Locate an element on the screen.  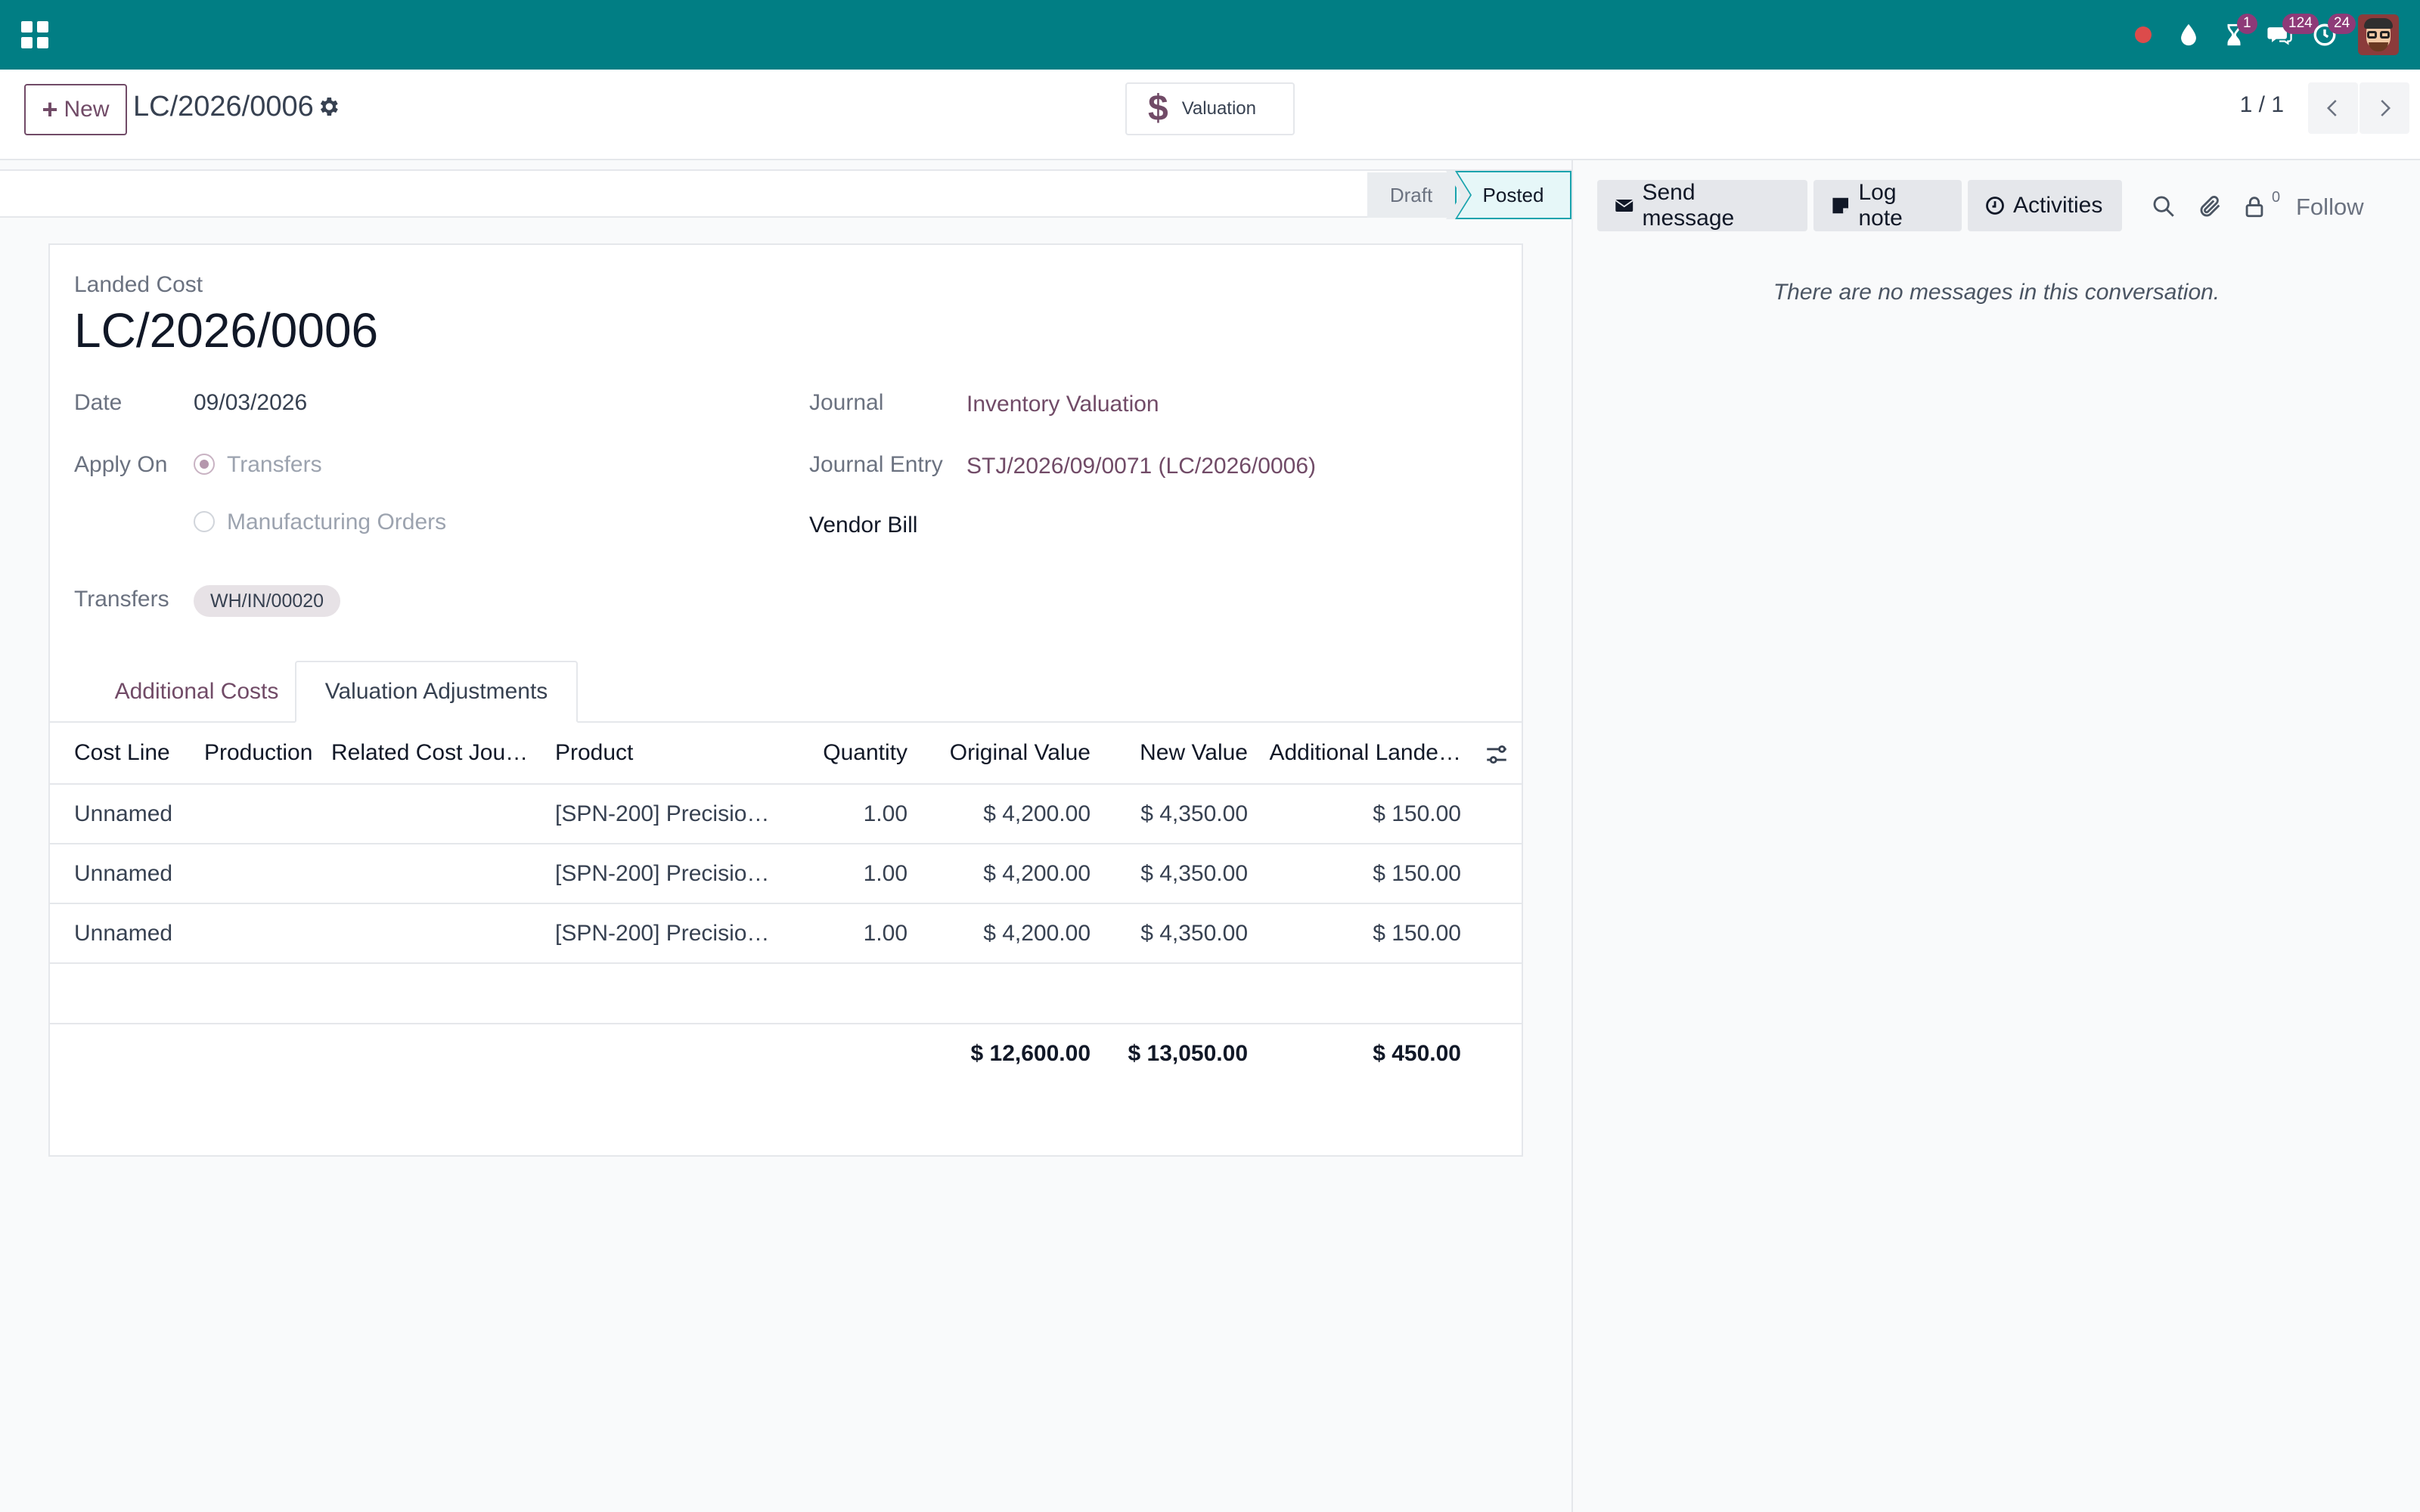
user-avatar is located at coordinates (2378, 34).